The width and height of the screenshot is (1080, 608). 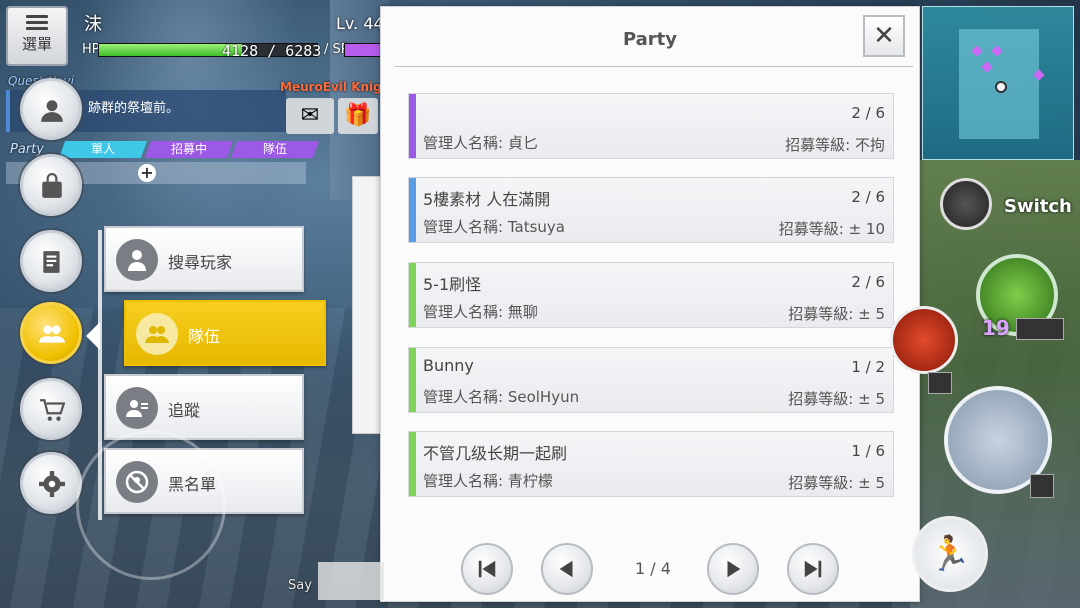 I want to click on player-name: 沫, so click(x=93, y=24).